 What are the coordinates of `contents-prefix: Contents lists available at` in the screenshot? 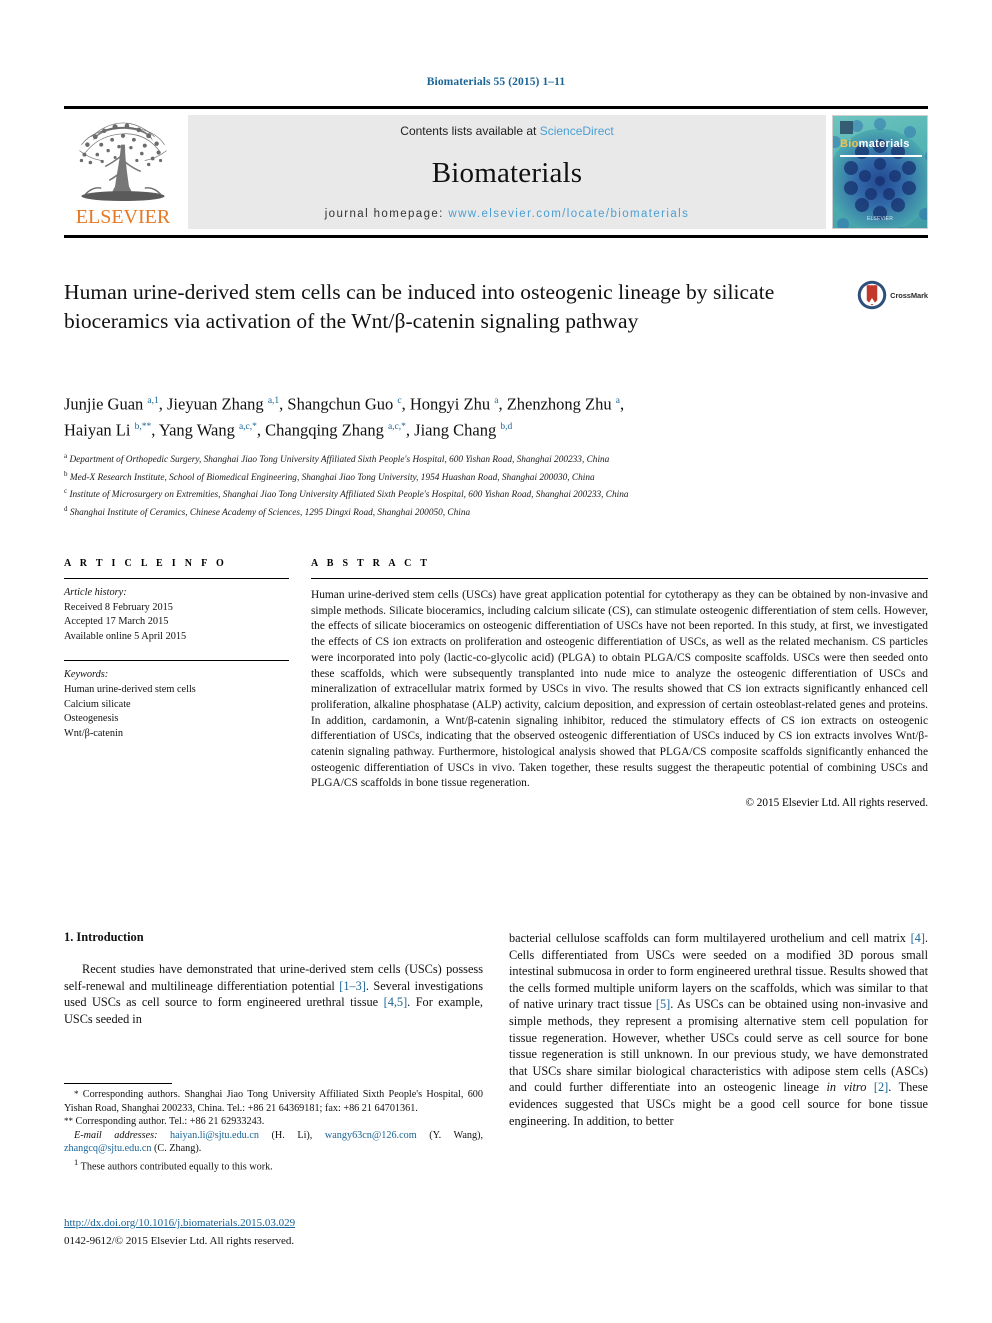 It's located at (470, 131).